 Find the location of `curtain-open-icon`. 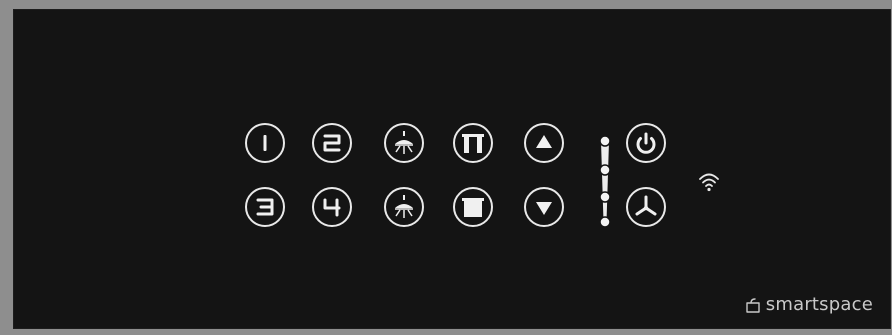

curtain-open-icon is located at coordinates (473, 143).